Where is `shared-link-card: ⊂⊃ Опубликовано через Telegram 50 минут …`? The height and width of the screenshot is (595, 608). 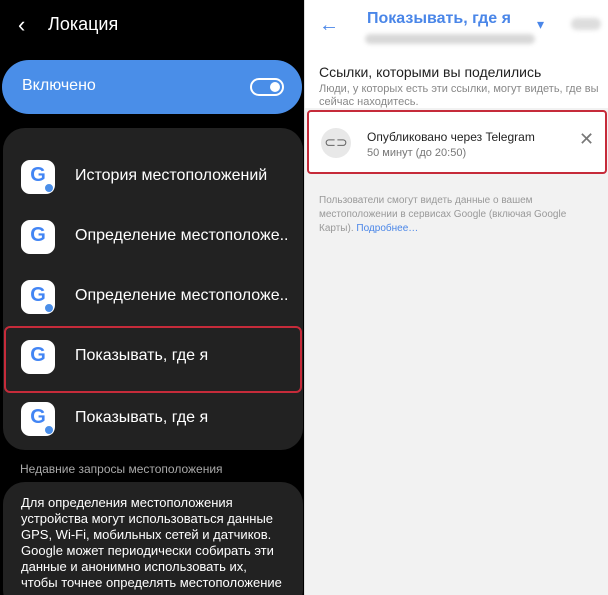
shared-link-card: ⊂⊃ Опубликовано через Telegram 50 минут … is located at coordinates (457, 142).